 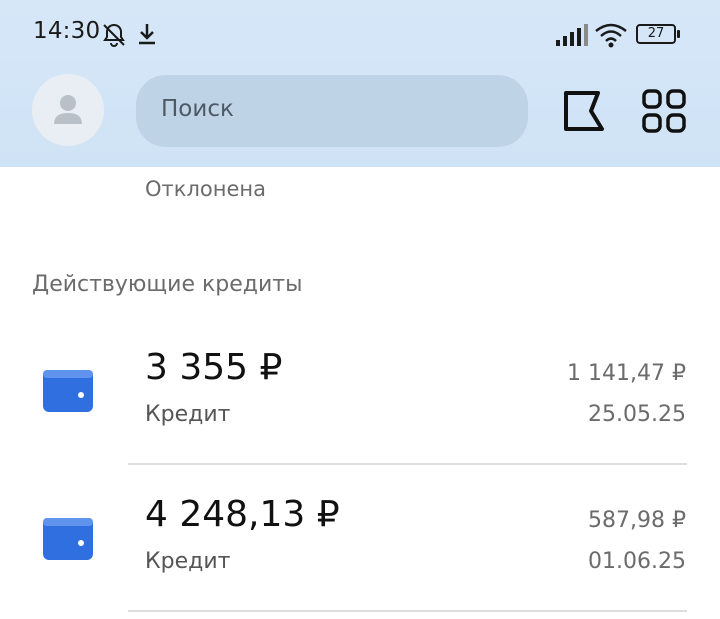 I want to click on download-icon, so click(x=147, y=34).